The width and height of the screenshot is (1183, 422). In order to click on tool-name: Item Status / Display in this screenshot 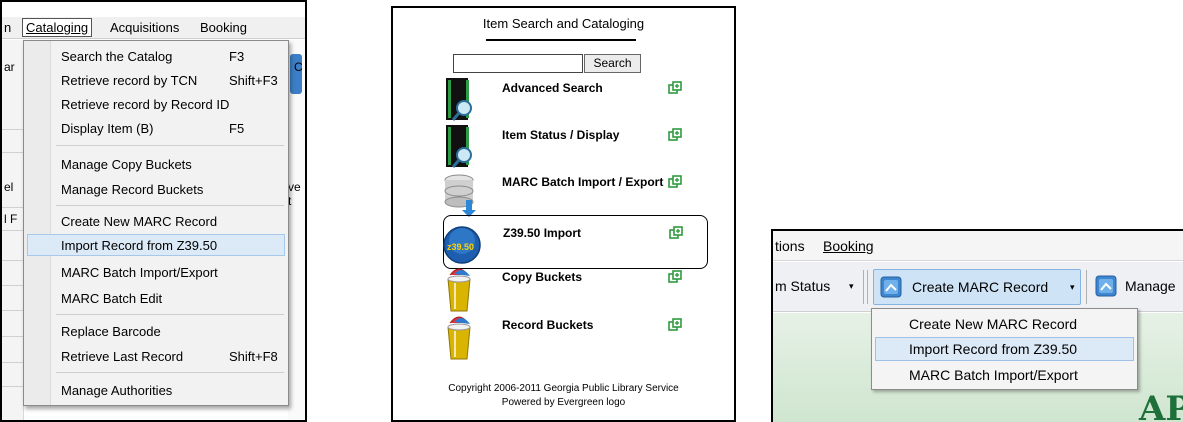, I will do `click(561, 135)`.